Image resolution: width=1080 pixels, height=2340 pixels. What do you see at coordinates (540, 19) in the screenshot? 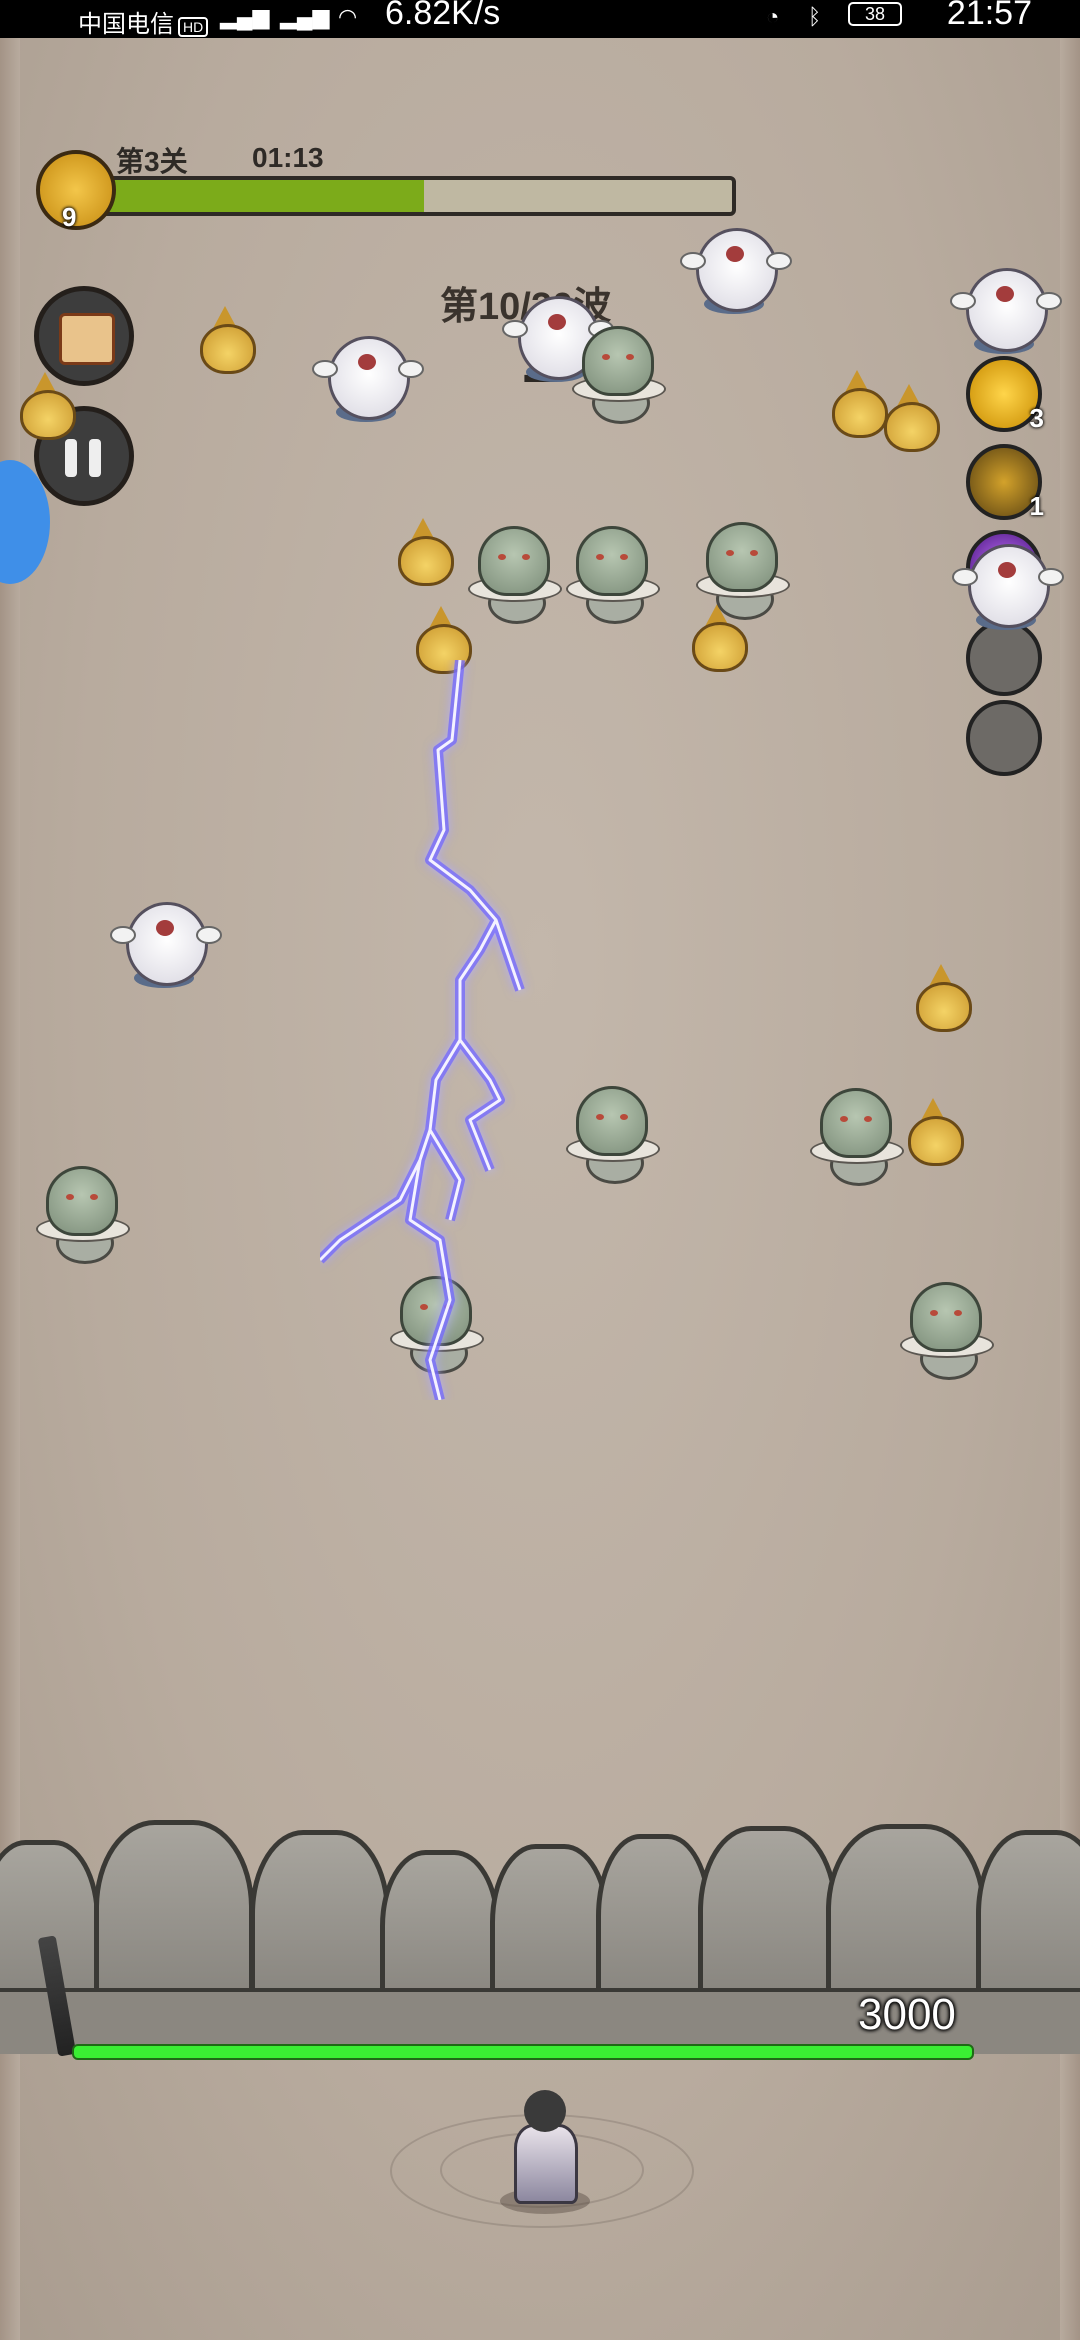
I see `status-bar: 中国电信 HD ▂▄▆ ▂▄▆ ◠ 6.82K/s ◔ ᛒ 38 21:57` at bounding box center [540, 19].